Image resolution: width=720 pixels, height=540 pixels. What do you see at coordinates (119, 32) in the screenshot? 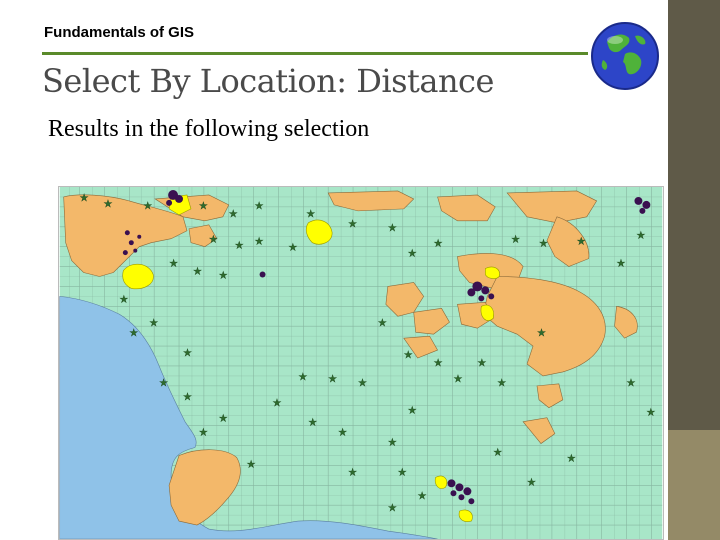
I see `course-label: Fundamentals of GIS` at bounding box center [119, 32].